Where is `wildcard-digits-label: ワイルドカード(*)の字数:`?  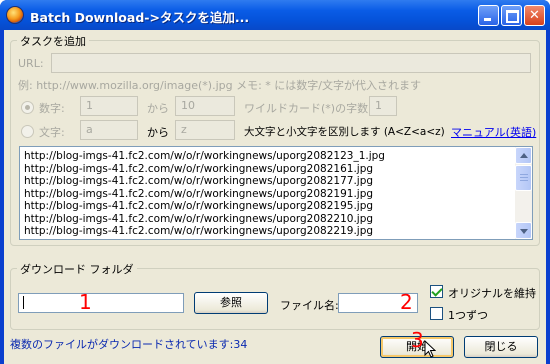 wildcard-digits-label: ワイルドカード(*)の字数: is located at coordinates (308, 108).